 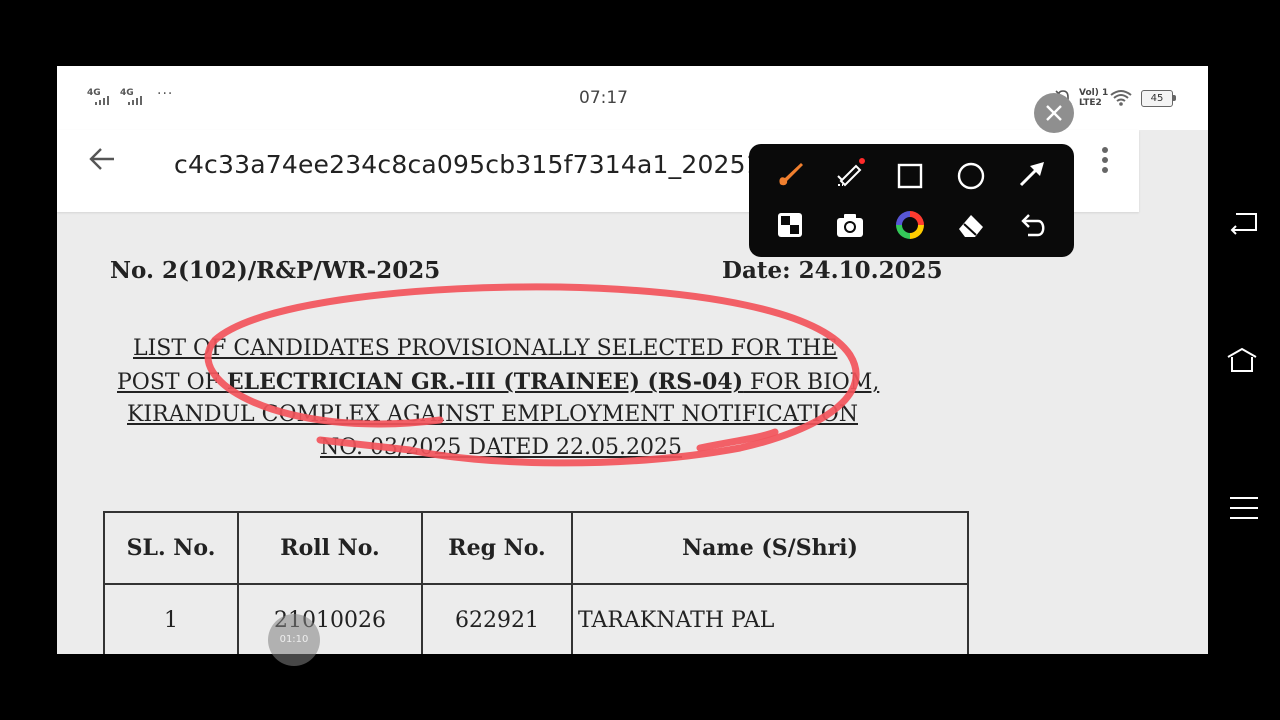 I want to click on hand-drawn-circle-annotation, so click(x=532, y=375).